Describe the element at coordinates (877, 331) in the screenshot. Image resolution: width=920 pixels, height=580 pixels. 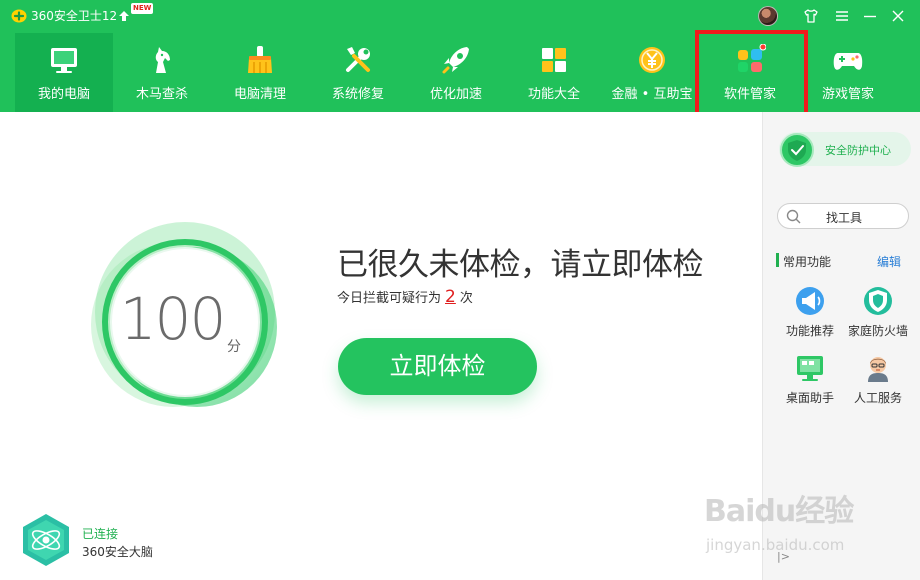
I see `tool-label: 家庭防火墙` at that location.